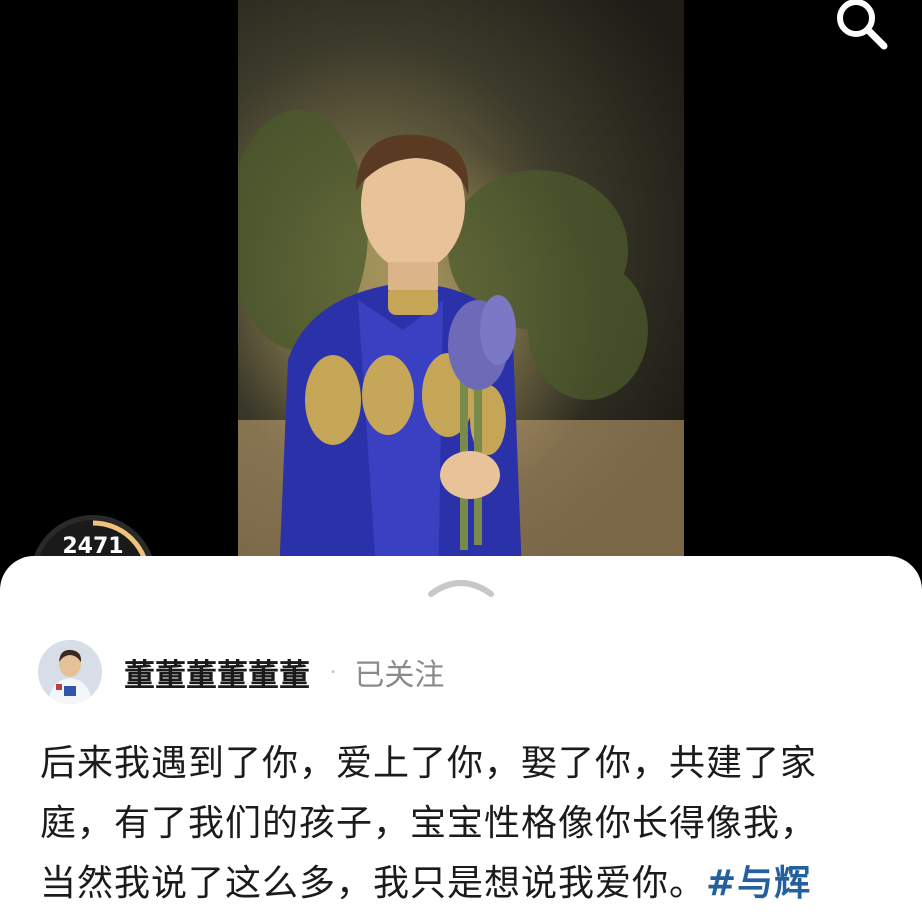 The height and width of the screenshot is (917, 922). Describe the element at coordinates (217, 672) in the screenshot. I see `author-name: 董董董董董董` at that location.